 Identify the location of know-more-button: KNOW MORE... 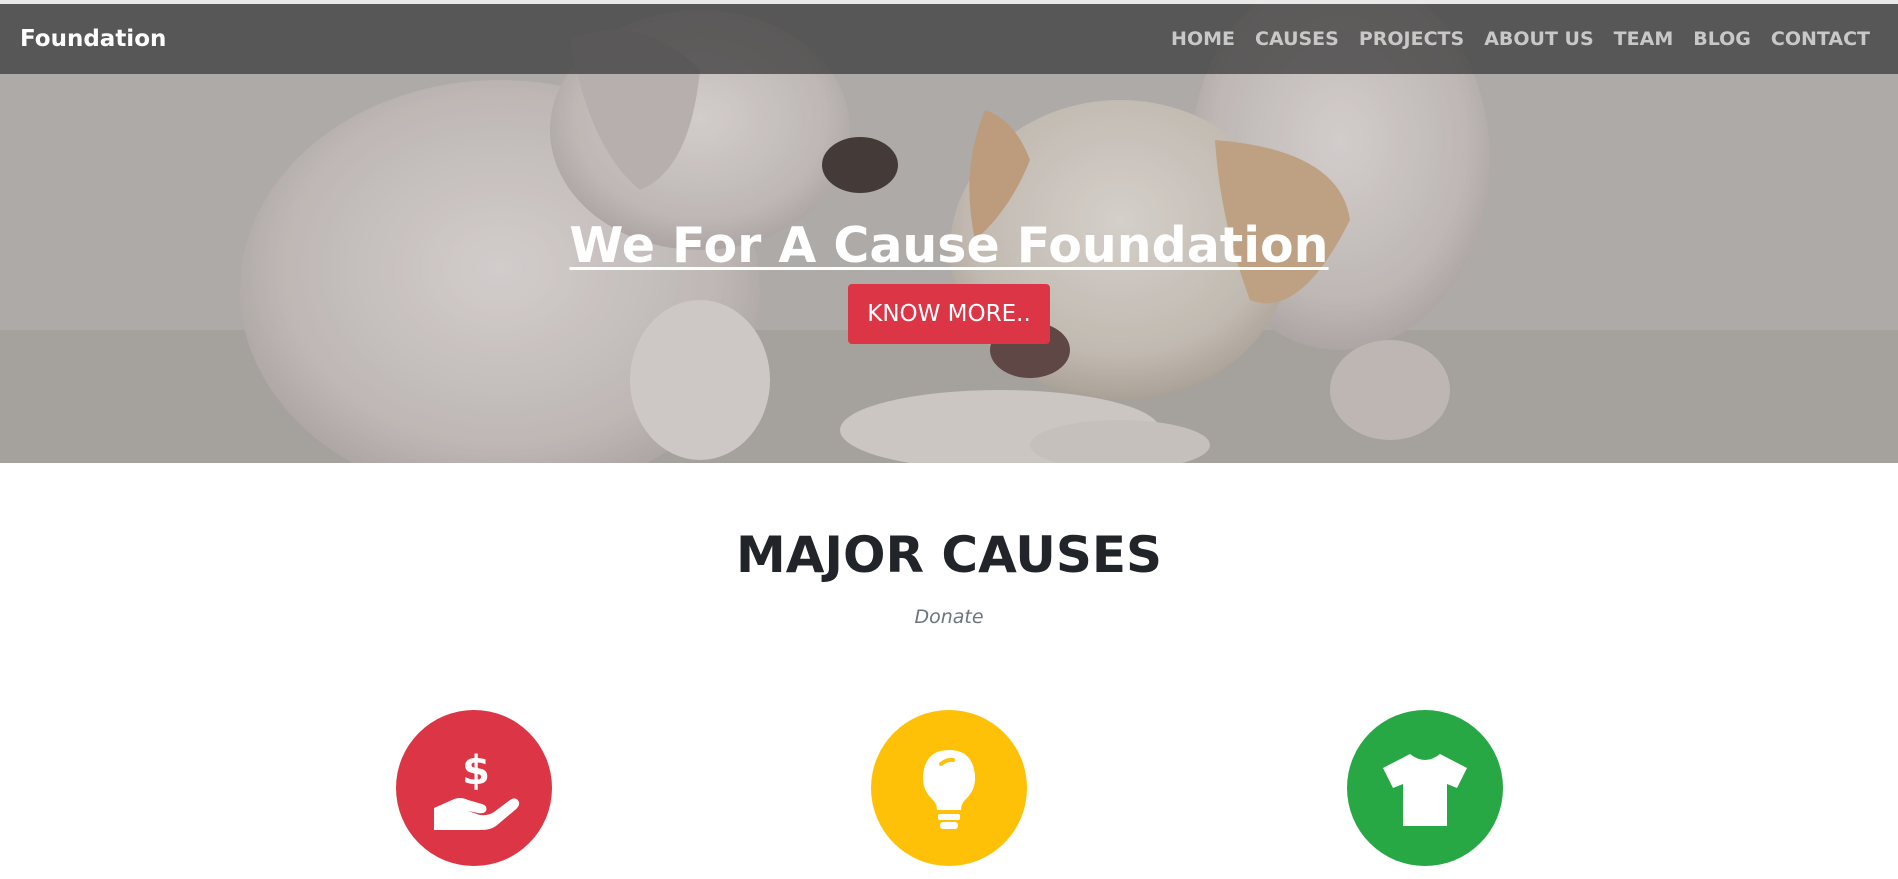
(949, 314).